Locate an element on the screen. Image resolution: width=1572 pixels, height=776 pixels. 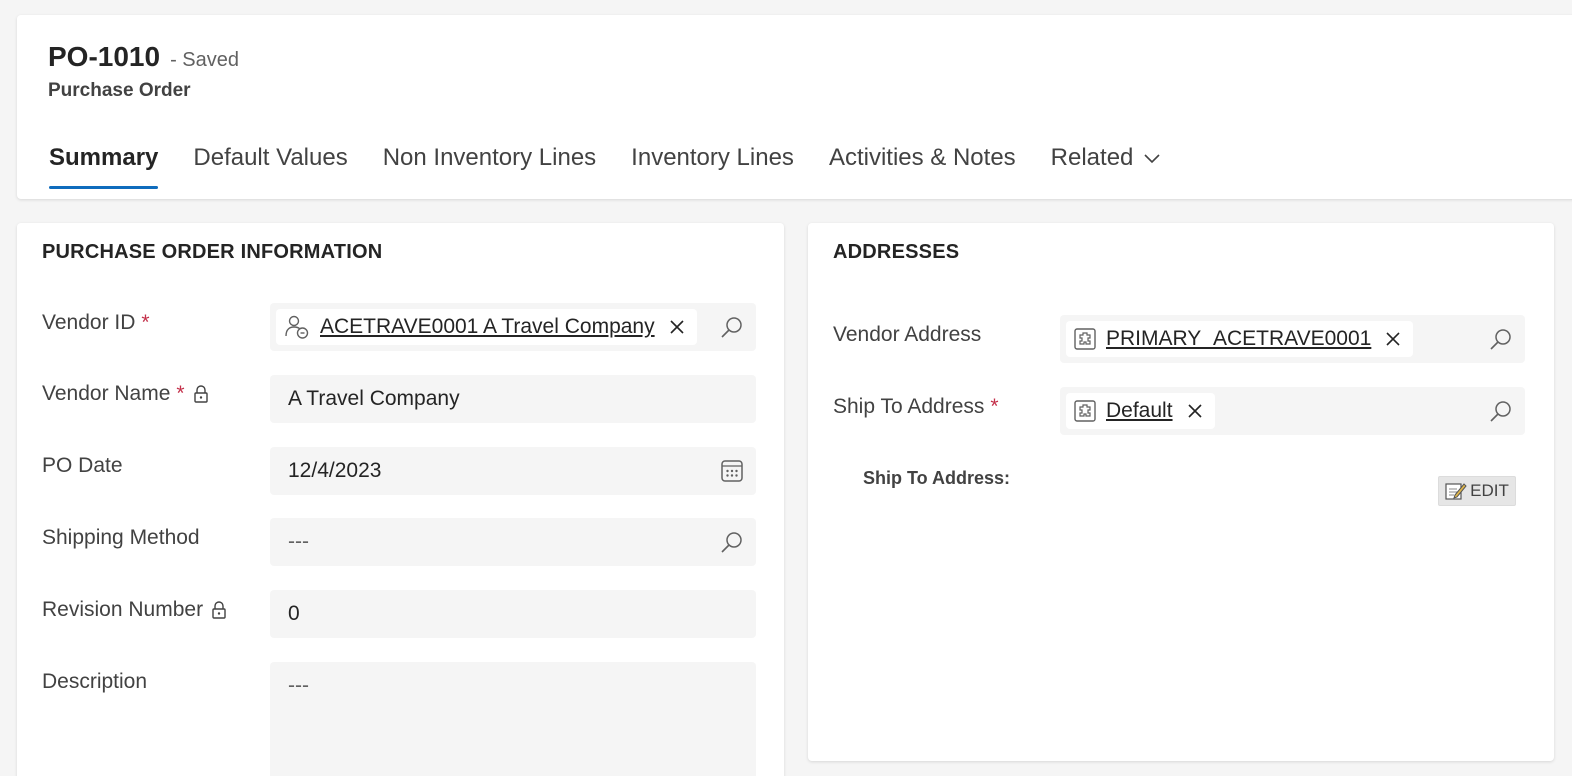
vendor-address-label: Vendor Address is located at coordinates (907, 335).